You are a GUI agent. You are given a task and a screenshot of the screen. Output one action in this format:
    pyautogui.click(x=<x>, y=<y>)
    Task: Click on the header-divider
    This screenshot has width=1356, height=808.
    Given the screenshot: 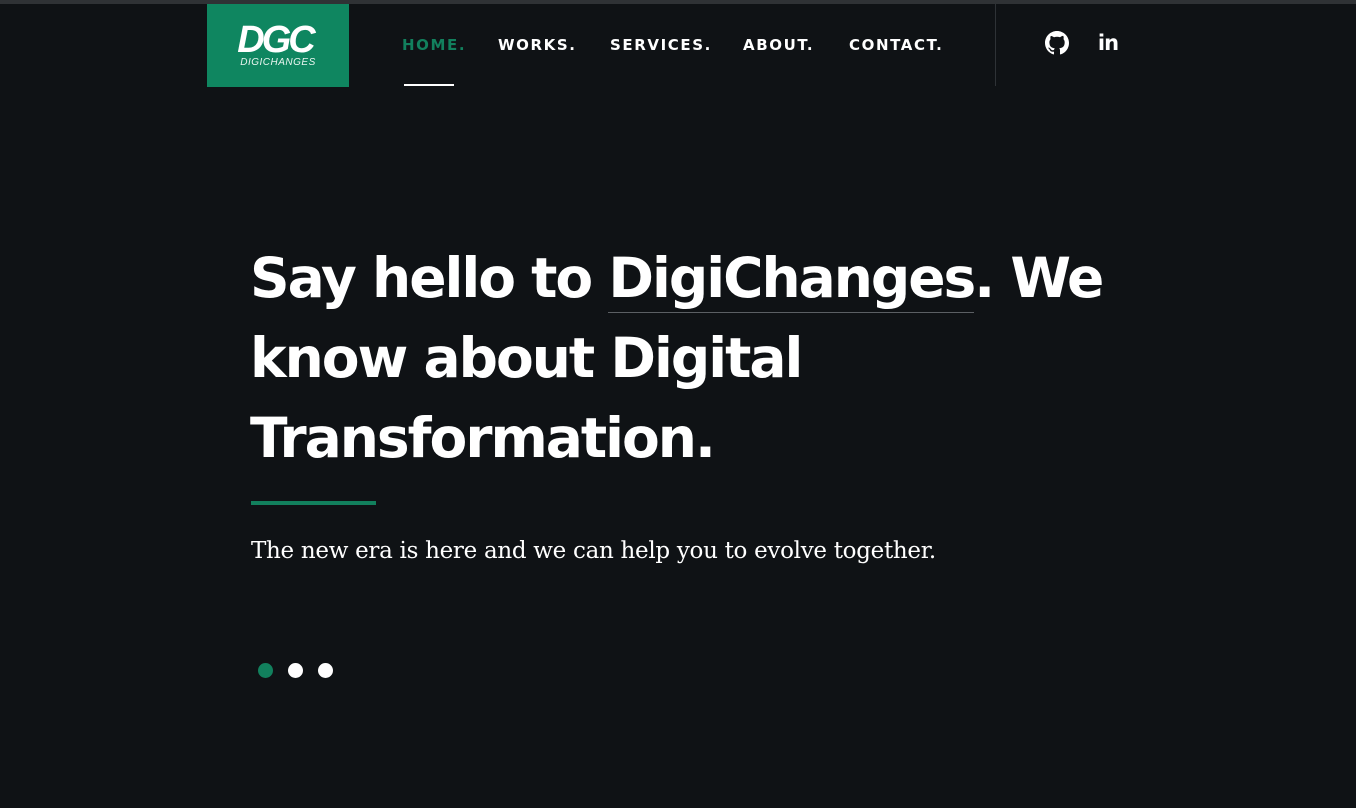 What is the action you would take?
    pyautogui.click(x=995, y=45)
    